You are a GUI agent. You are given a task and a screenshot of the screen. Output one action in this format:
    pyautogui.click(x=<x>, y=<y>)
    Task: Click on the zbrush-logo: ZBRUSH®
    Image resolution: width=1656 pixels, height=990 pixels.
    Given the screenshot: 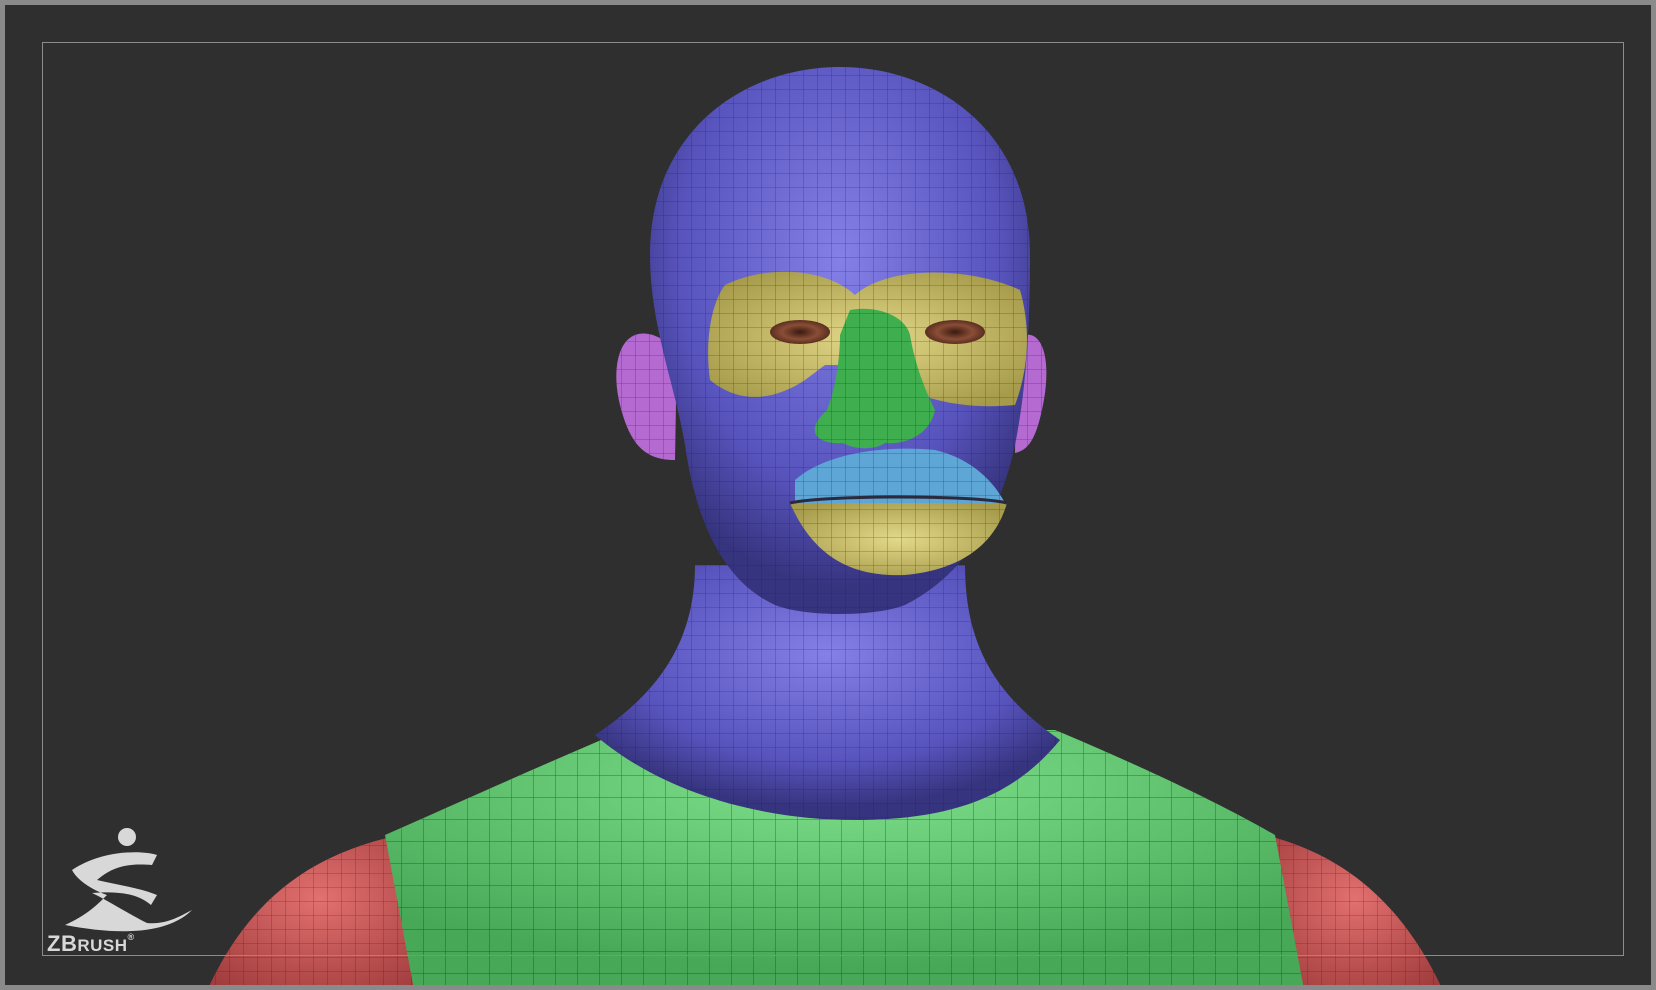 What is the action you would take?
    pyautogui.click(x=122, y=890)
    